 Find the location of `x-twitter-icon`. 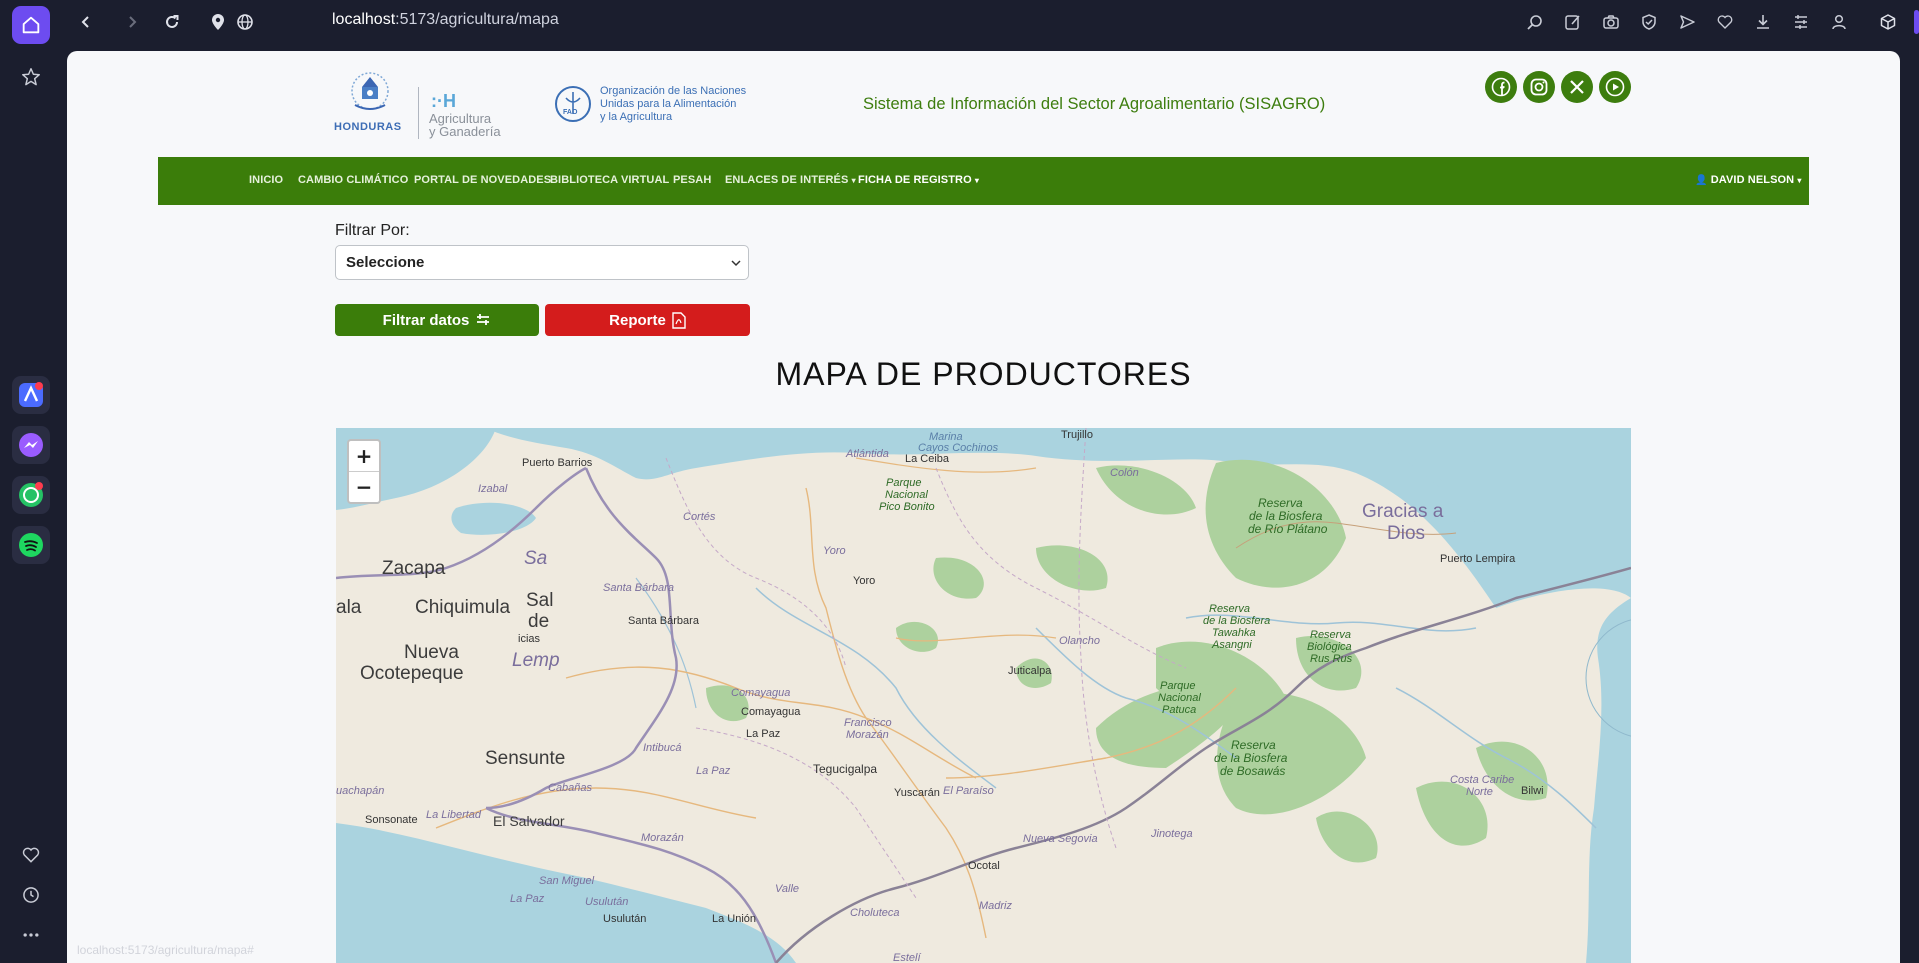

x-twitter-icon is located at coordinates (1577, 87).